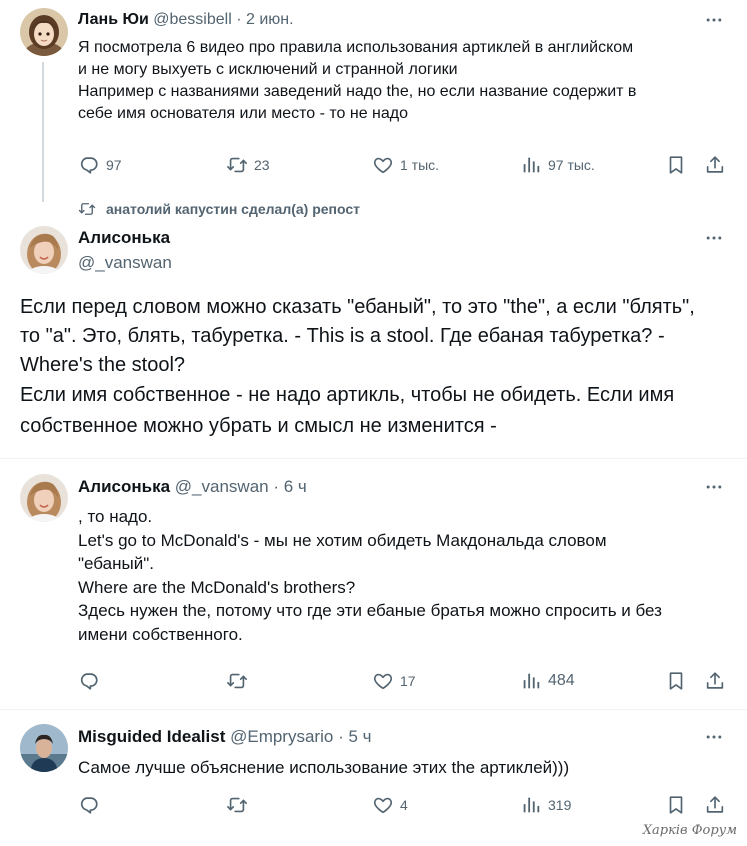 The height and width of the screenshot is (846, 747). I want to click on tweet-text-line: Where are the McDonald's brothers?, so click(217, 587).